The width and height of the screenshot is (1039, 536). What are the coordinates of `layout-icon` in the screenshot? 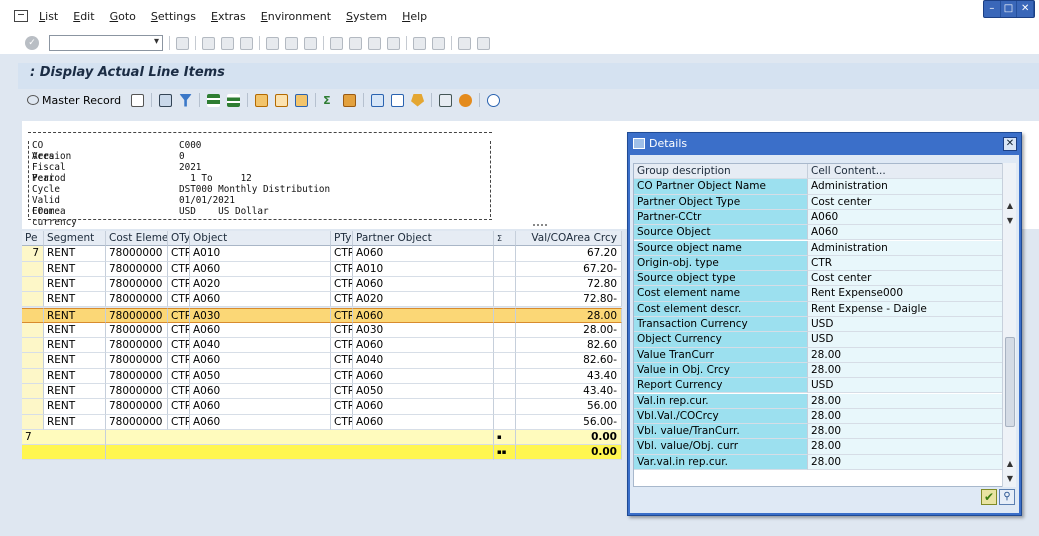 It's located at (262, 100).